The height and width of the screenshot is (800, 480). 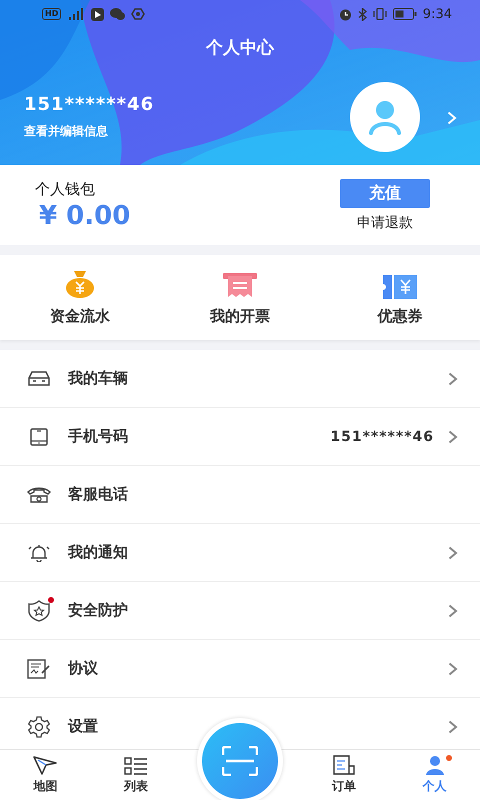 What do you see at coordinates (84, 215) in the screenshot?
I see `wallet-balance: ¥ 0.00` at bounding box center [84, 215].